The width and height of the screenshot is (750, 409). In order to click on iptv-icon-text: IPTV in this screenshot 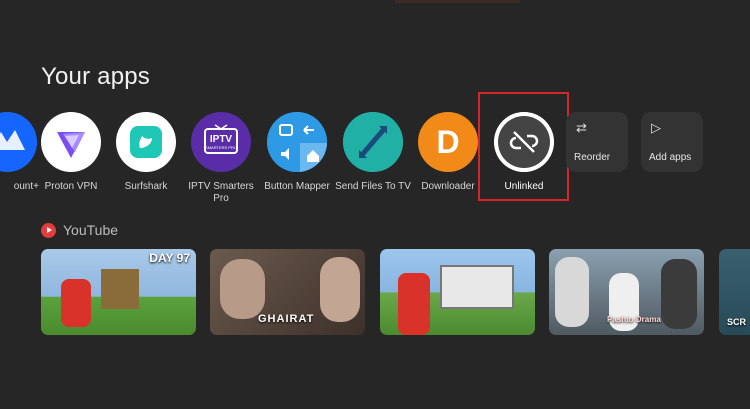, I will do `click(221, 139)`.